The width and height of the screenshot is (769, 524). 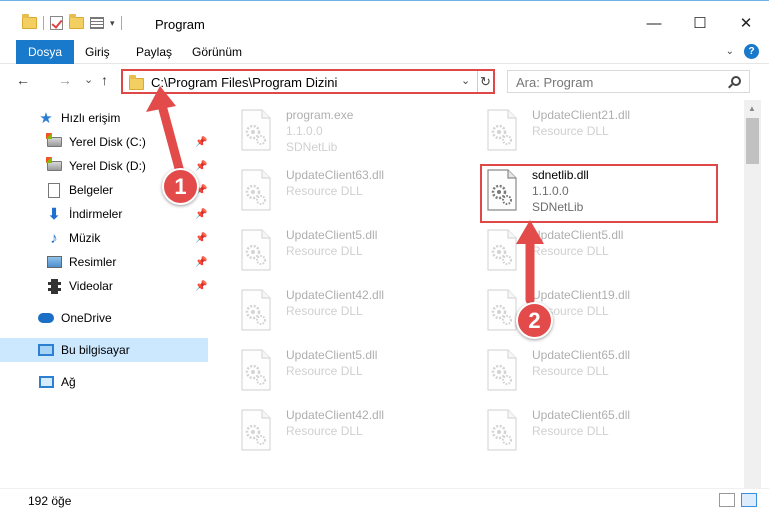 What do you see at coordinates (91, 286) in the screenshot?
I see `sidebar-item-label: Videolar` at bounding box center [91, 286].